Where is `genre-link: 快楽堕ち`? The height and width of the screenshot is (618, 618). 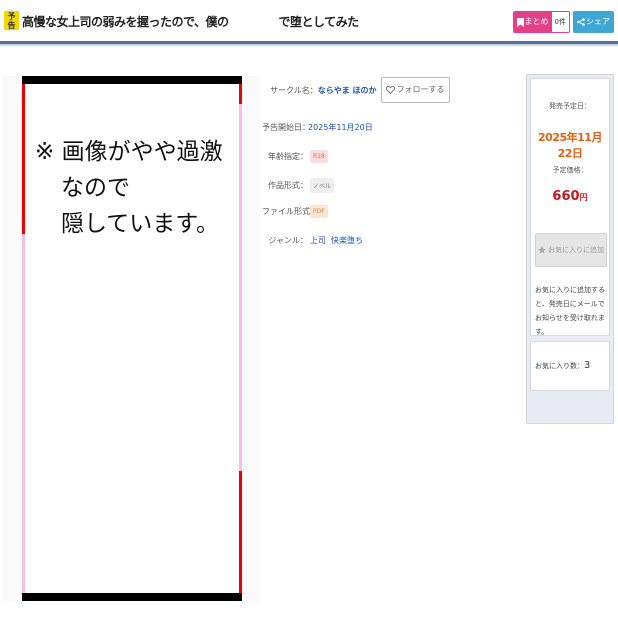 genre-link: 快楽堕ち is located at coordinates (347, 240).